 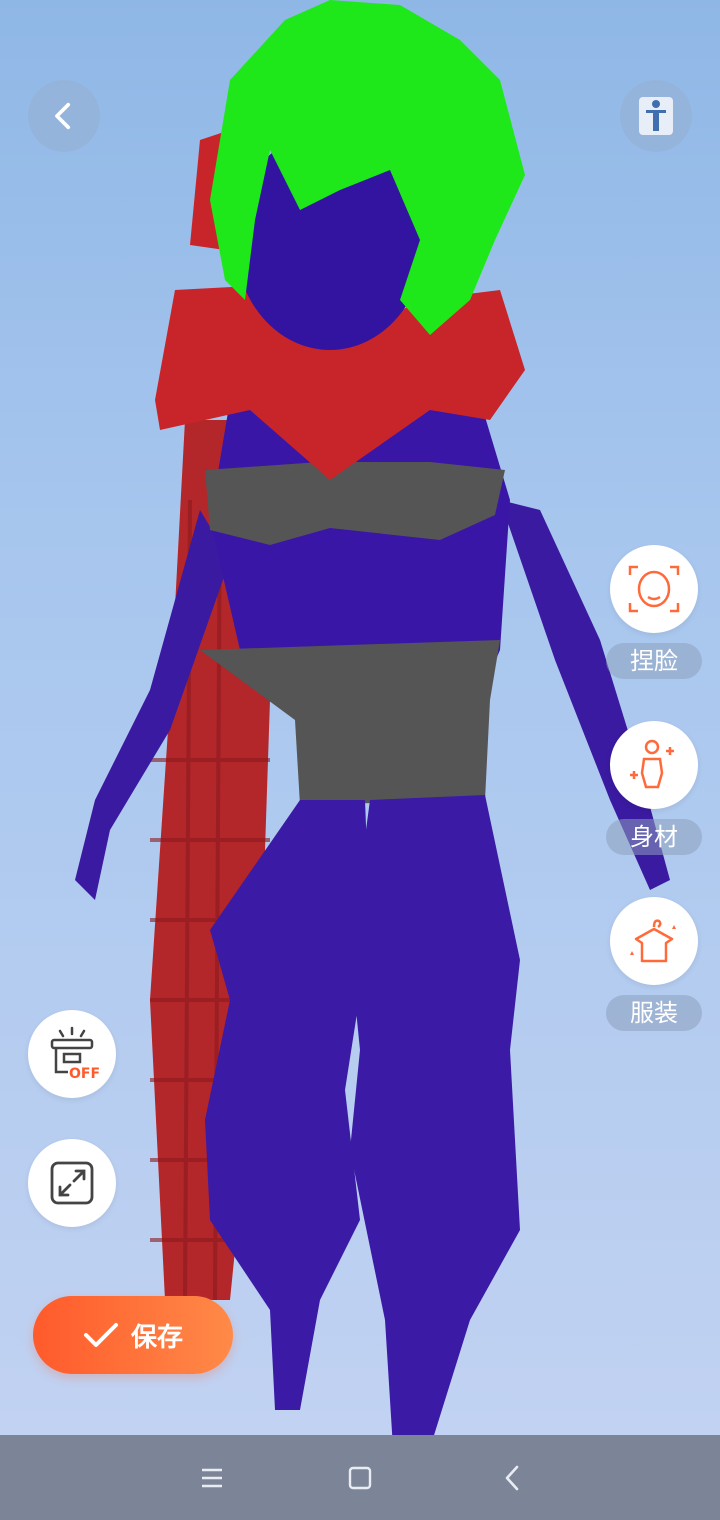 I want to click on lamp-toggle-button: OFF, so click(x=72, y=1054).